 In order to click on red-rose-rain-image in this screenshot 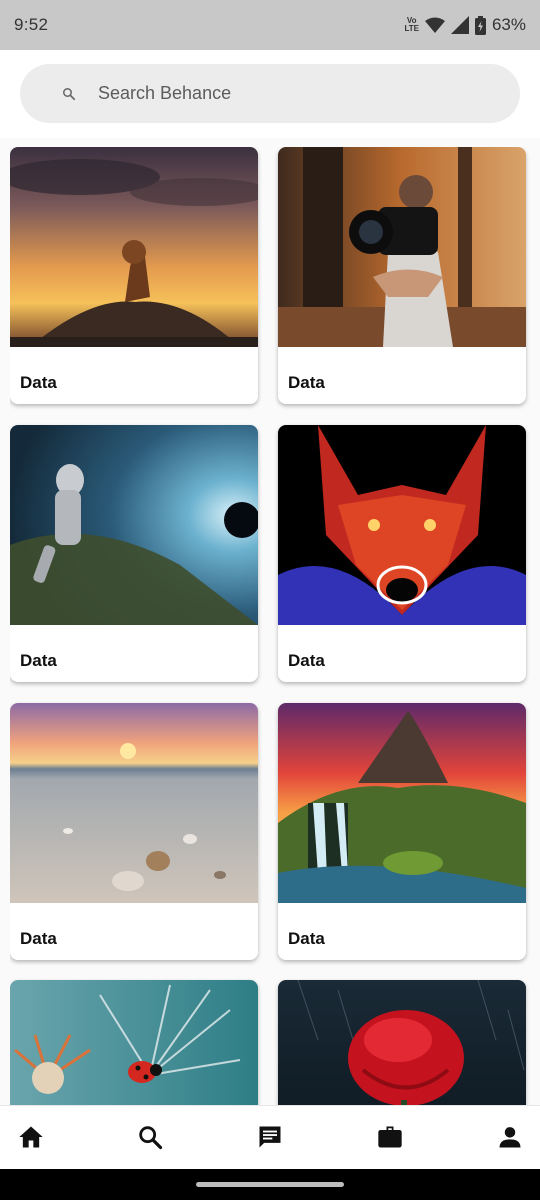, I will do `click(402, 1042)`.